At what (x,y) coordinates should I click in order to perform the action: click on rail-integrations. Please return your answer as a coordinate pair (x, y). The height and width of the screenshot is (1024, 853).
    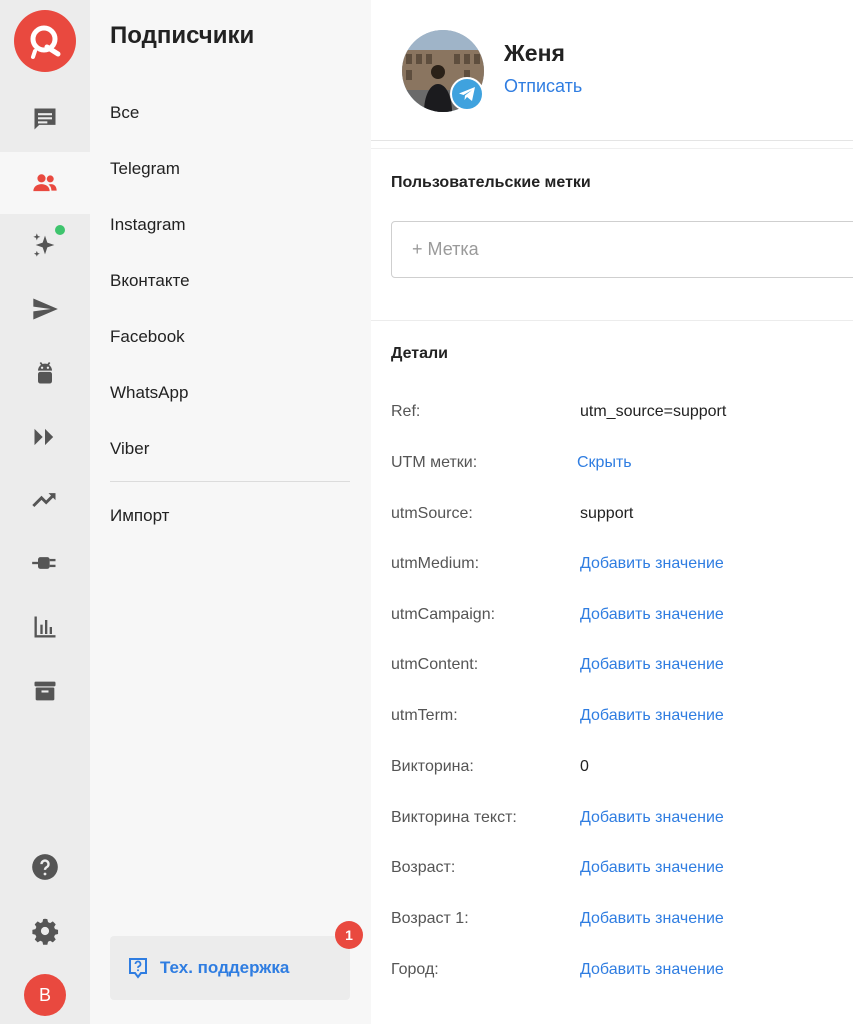
    Looking at the image, I should click on (45, 563).